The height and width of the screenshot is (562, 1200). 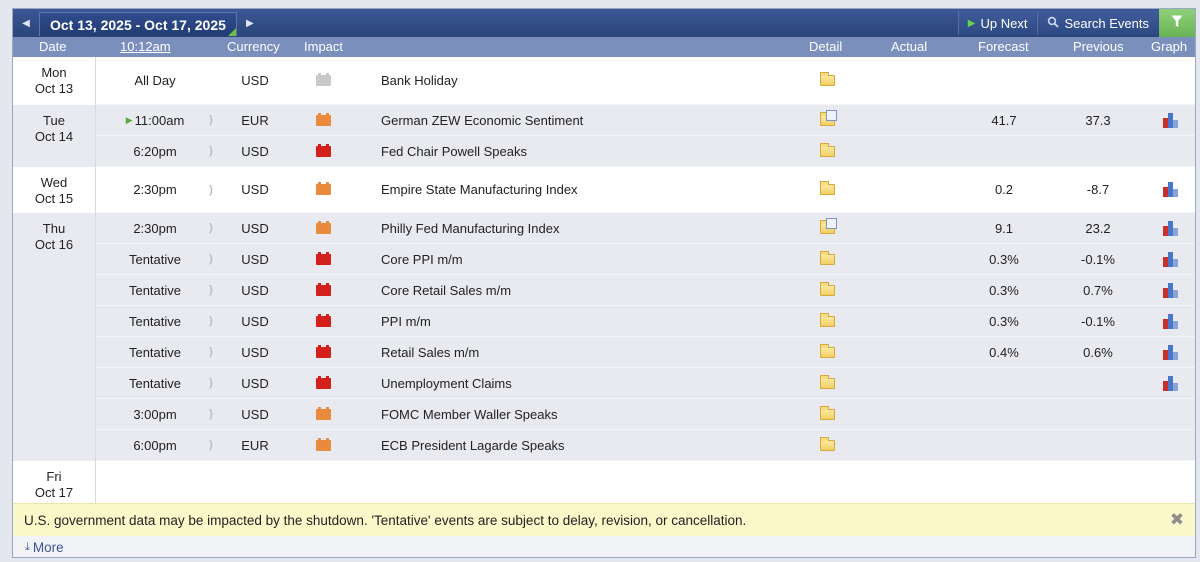 I want to click on event-title: German ZEW Economic Sentiment, so click(x=591, y=120).